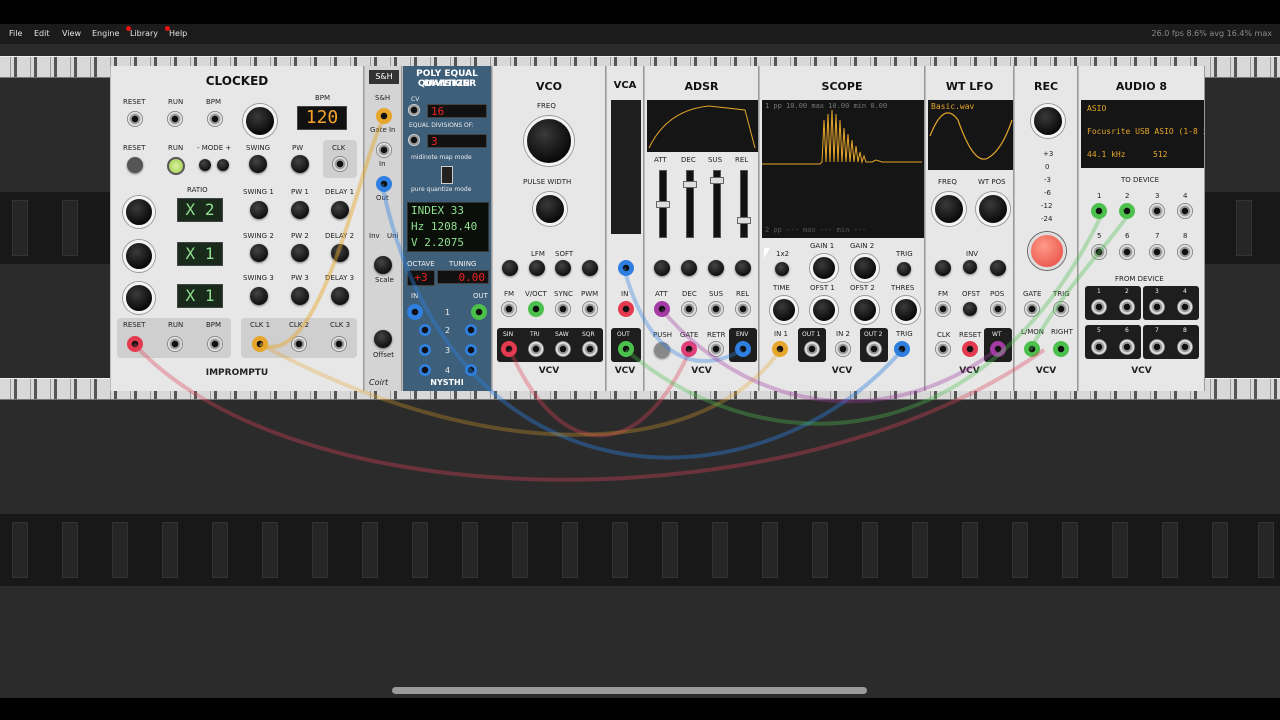 The height and width of the screenshot is (720, 1280). Describe the element at coordinates (717, 204) in the screenshot. I see `sustain-fader` at that location.